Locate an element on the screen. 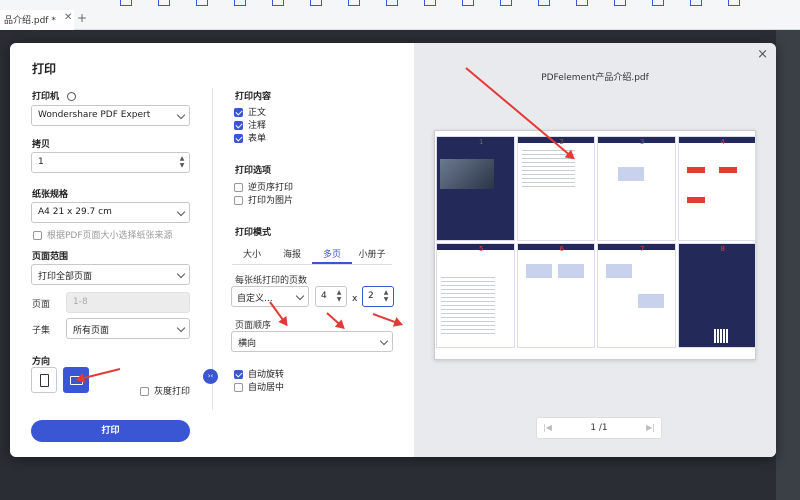  page-number: 7 is located at coordinates (642, 249).